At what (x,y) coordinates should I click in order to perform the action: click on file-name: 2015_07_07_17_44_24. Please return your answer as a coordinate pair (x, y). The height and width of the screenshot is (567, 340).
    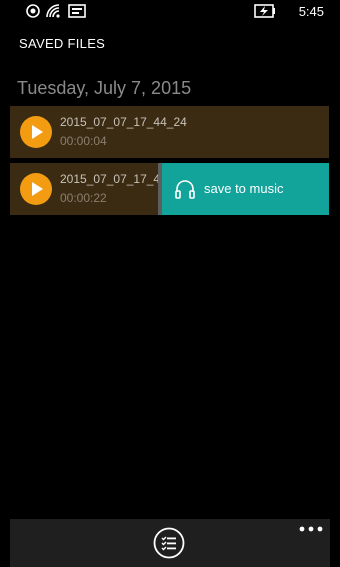
    Looking at the image, I should click on (123, 122).